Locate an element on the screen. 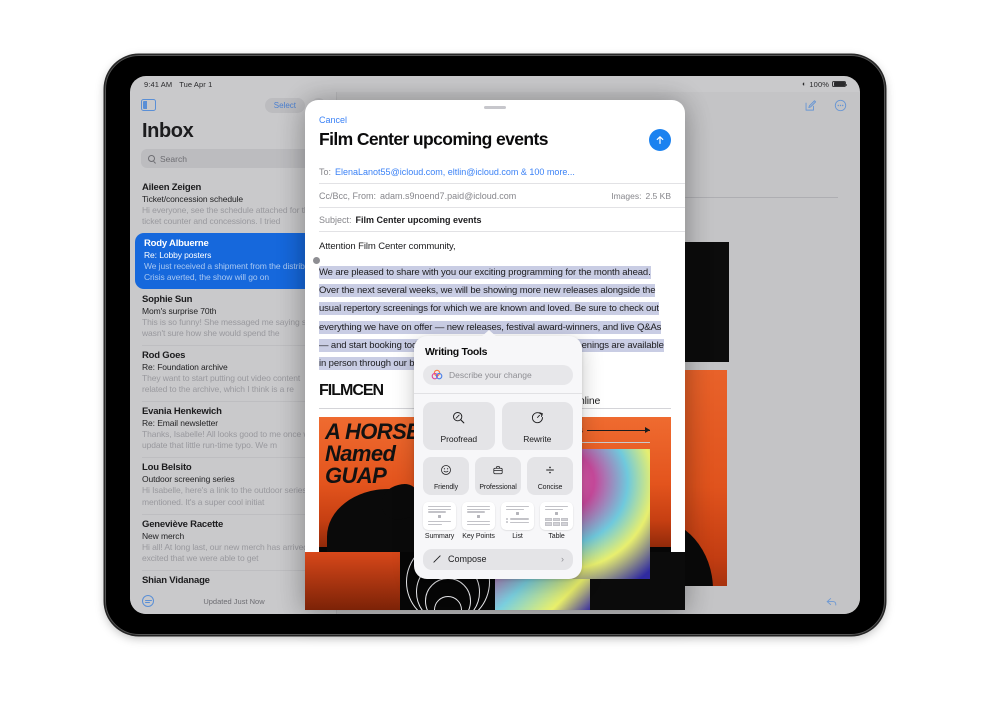 This screenshot has height=707, width=989. sender-name: Lou Belsito is located at coordinates (167, 468).